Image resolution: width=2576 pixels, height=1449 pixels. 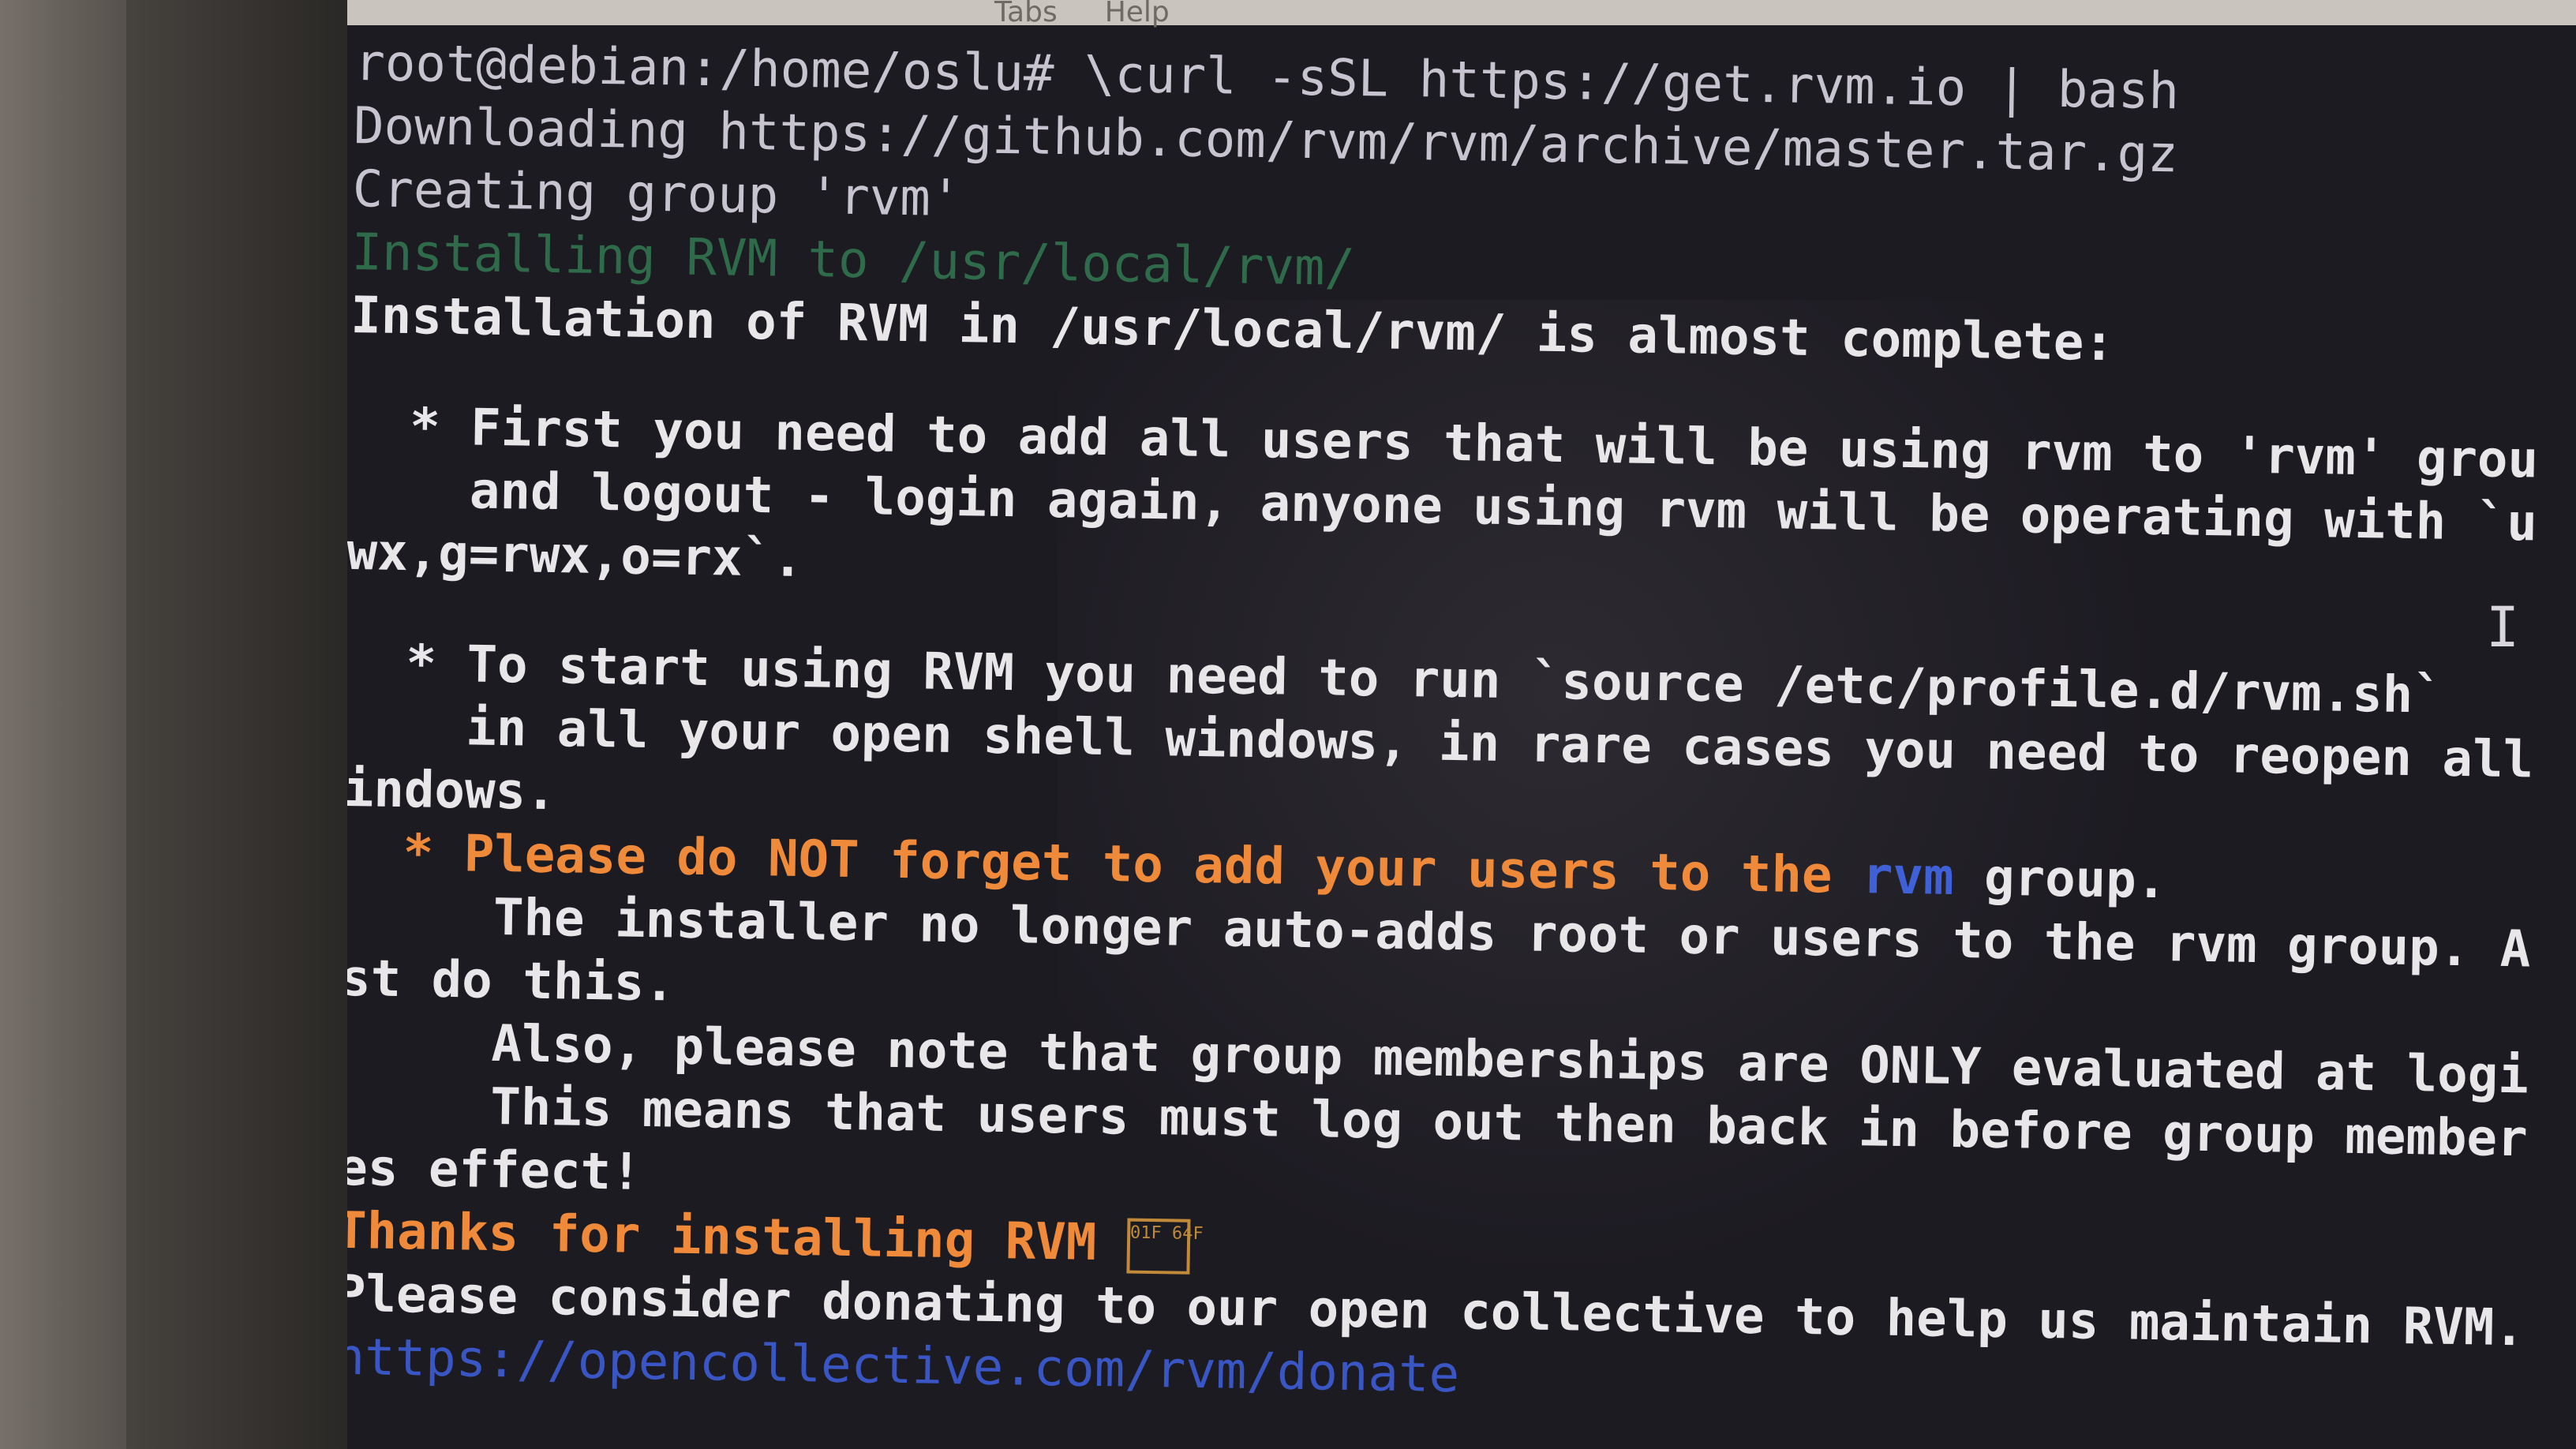 I want to click on warning-suffix: group., so click(x=2060, y=879).